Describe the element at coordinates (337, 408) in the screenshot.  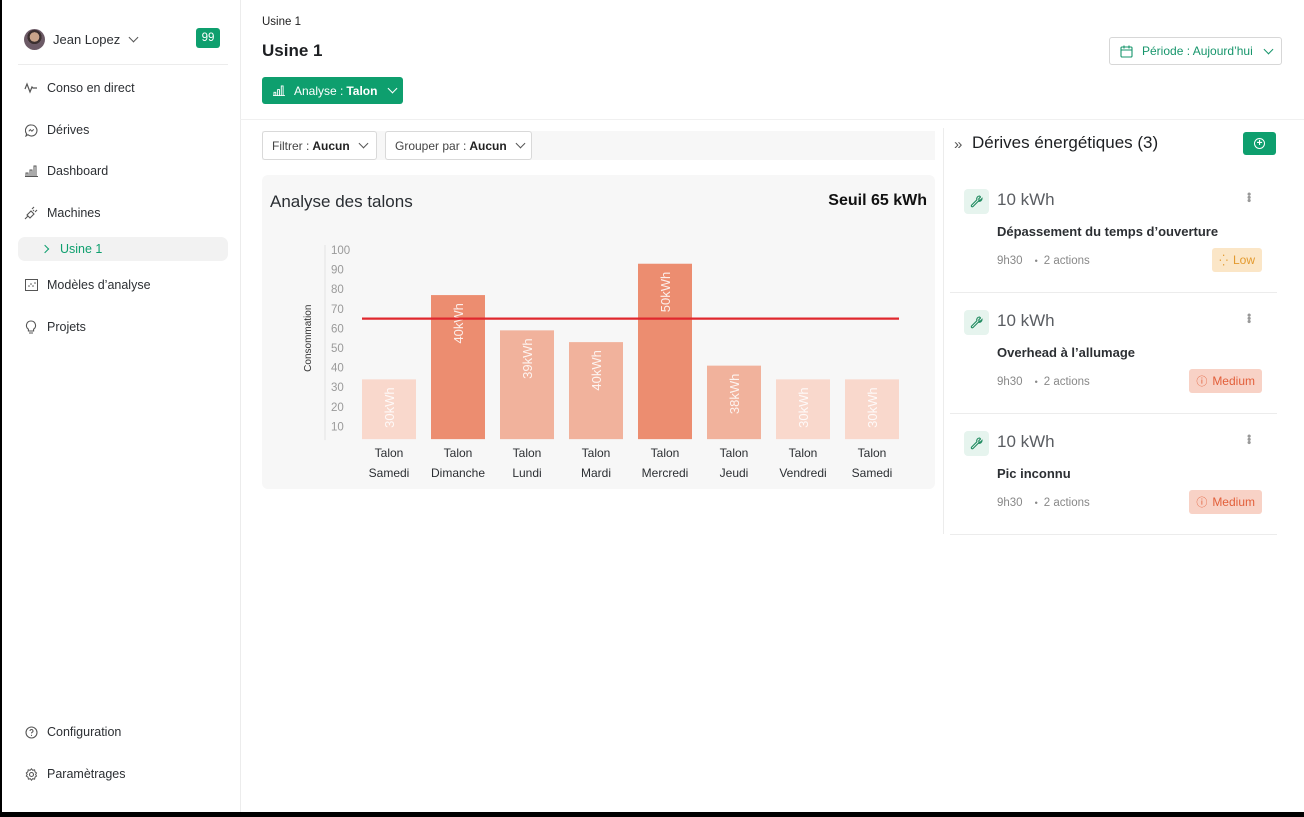
I see `y-tick-label: 20` at that location.